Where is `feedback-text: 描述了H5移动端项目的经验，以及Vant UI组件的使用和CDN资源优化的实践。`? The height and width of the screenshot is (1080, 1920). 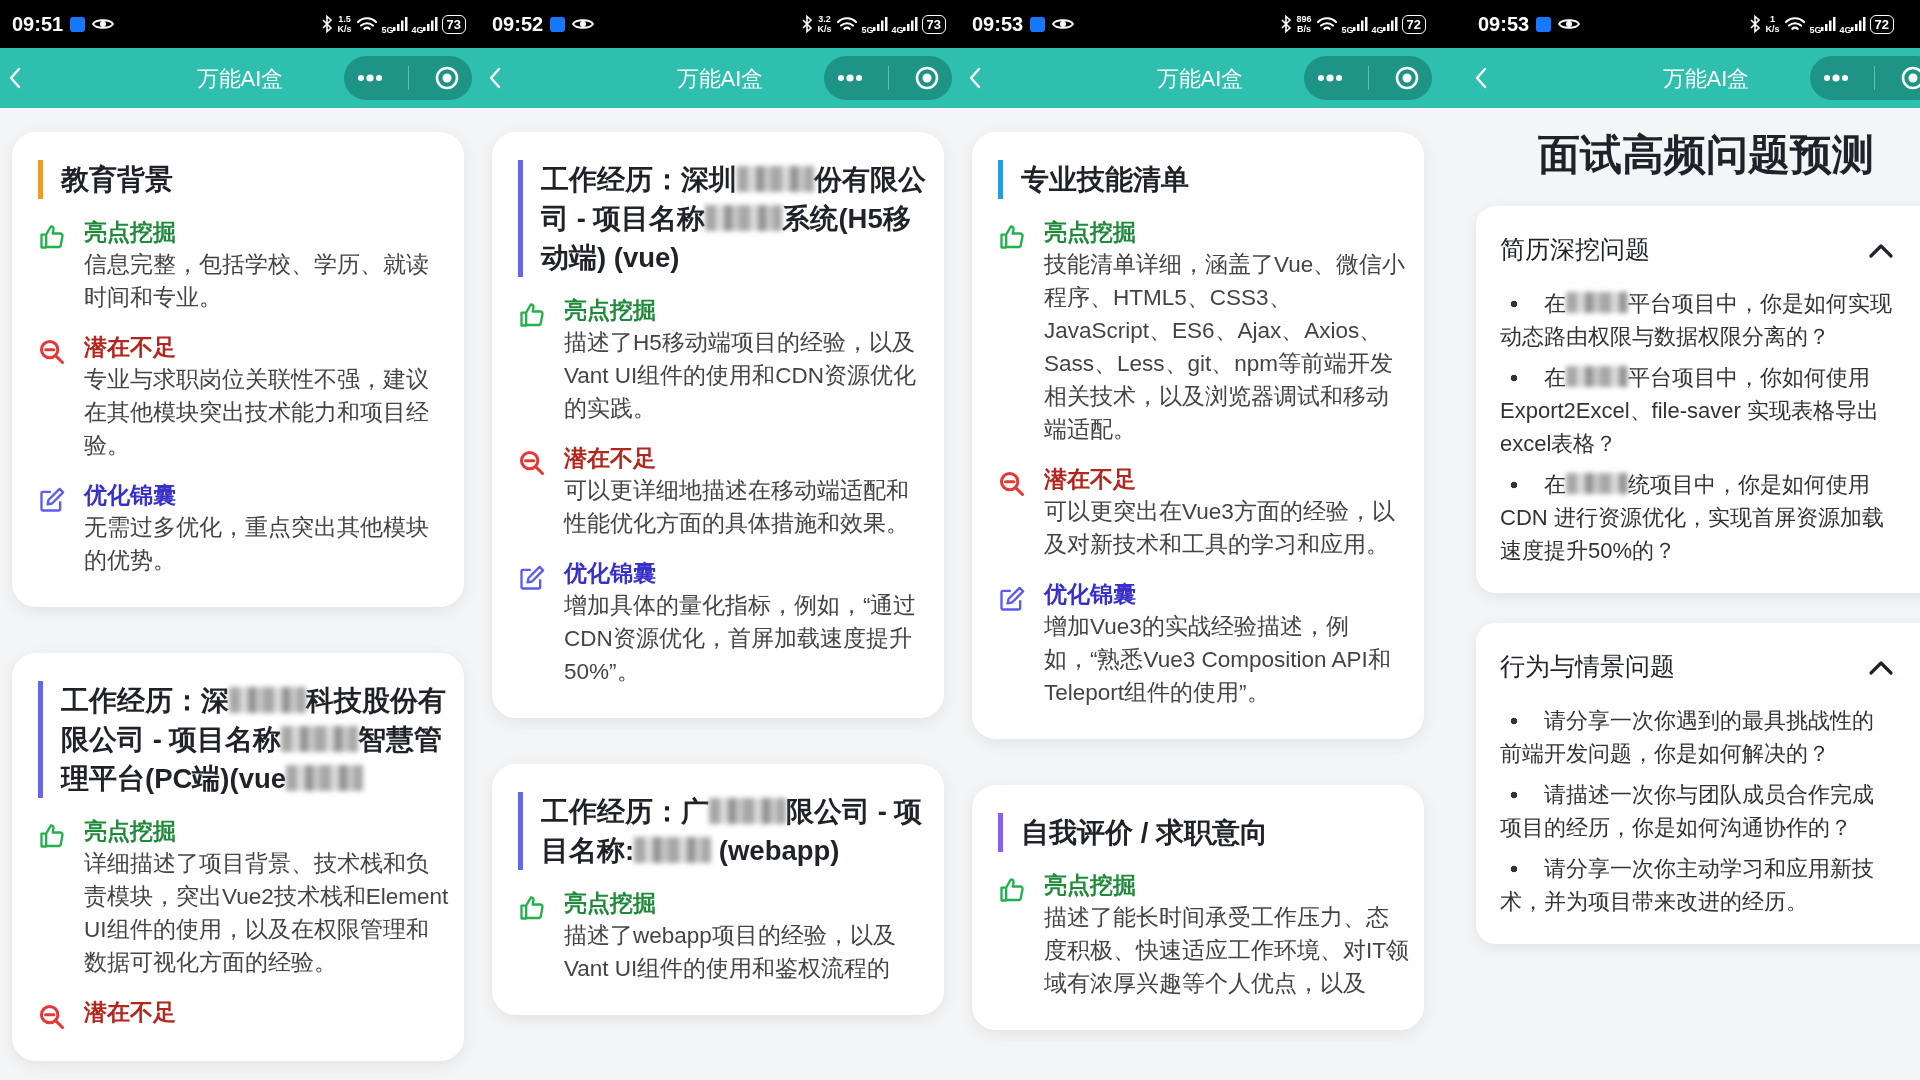 feedback-text: 描述了H5移动端项目的经验，以及Vant UI组件的使用和CDN资源优化的实践。 is located at coordinates (741, 376).